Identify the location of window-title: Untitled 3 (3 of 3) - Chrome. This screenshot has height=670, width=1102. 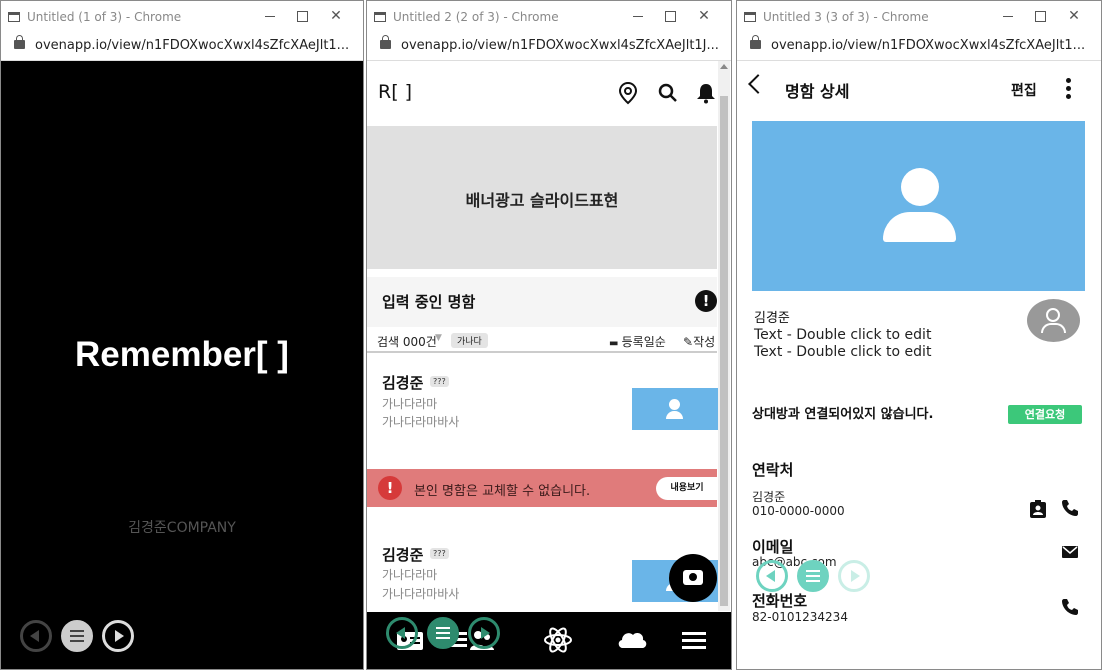
(846, 17).